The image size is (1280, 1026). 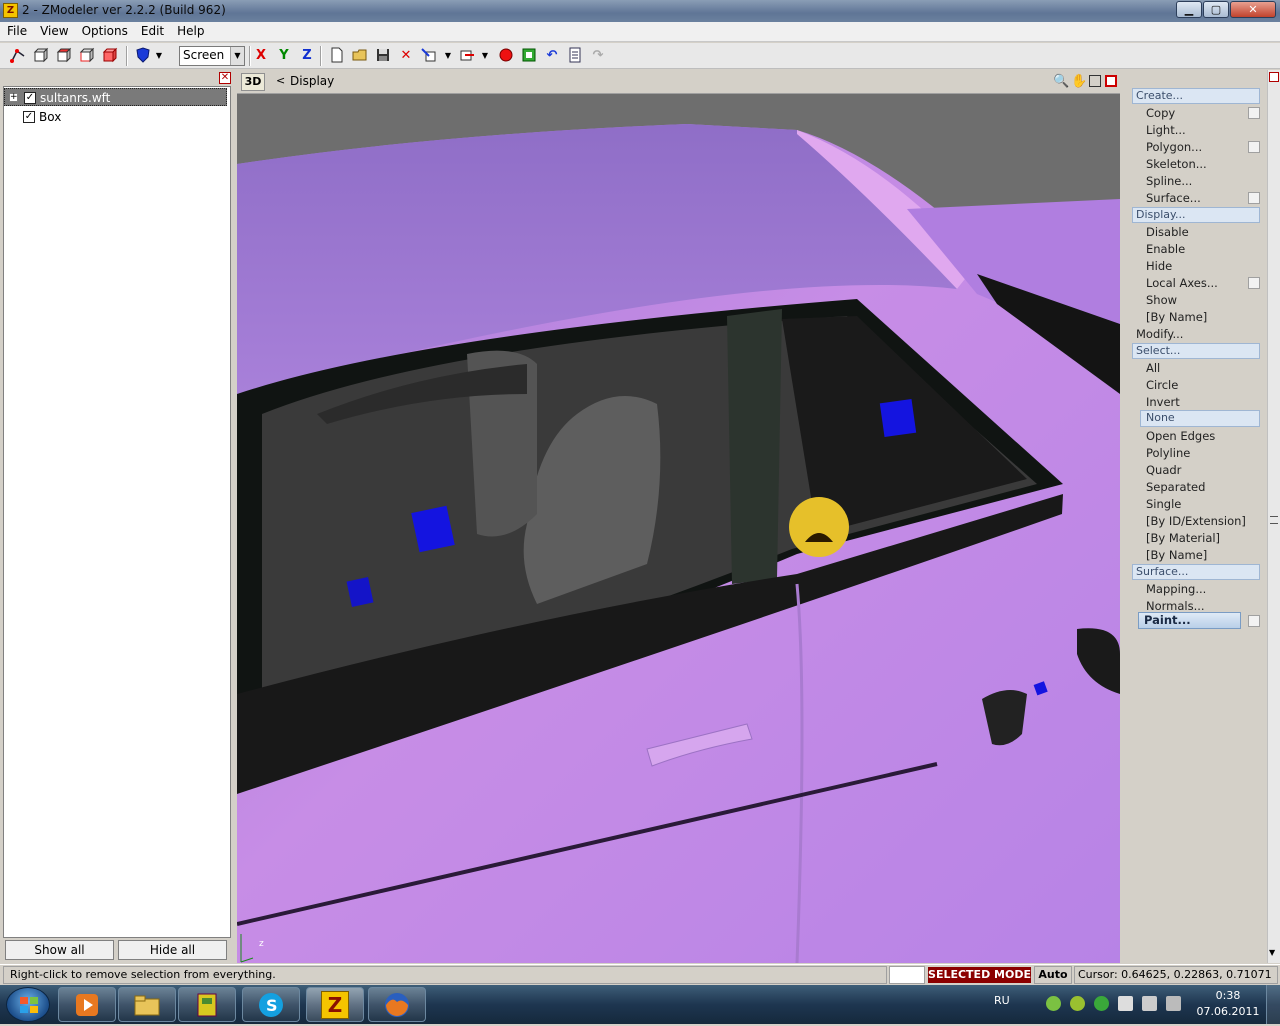 I want to click on helper-box-marker, so click(x=898, y=418).